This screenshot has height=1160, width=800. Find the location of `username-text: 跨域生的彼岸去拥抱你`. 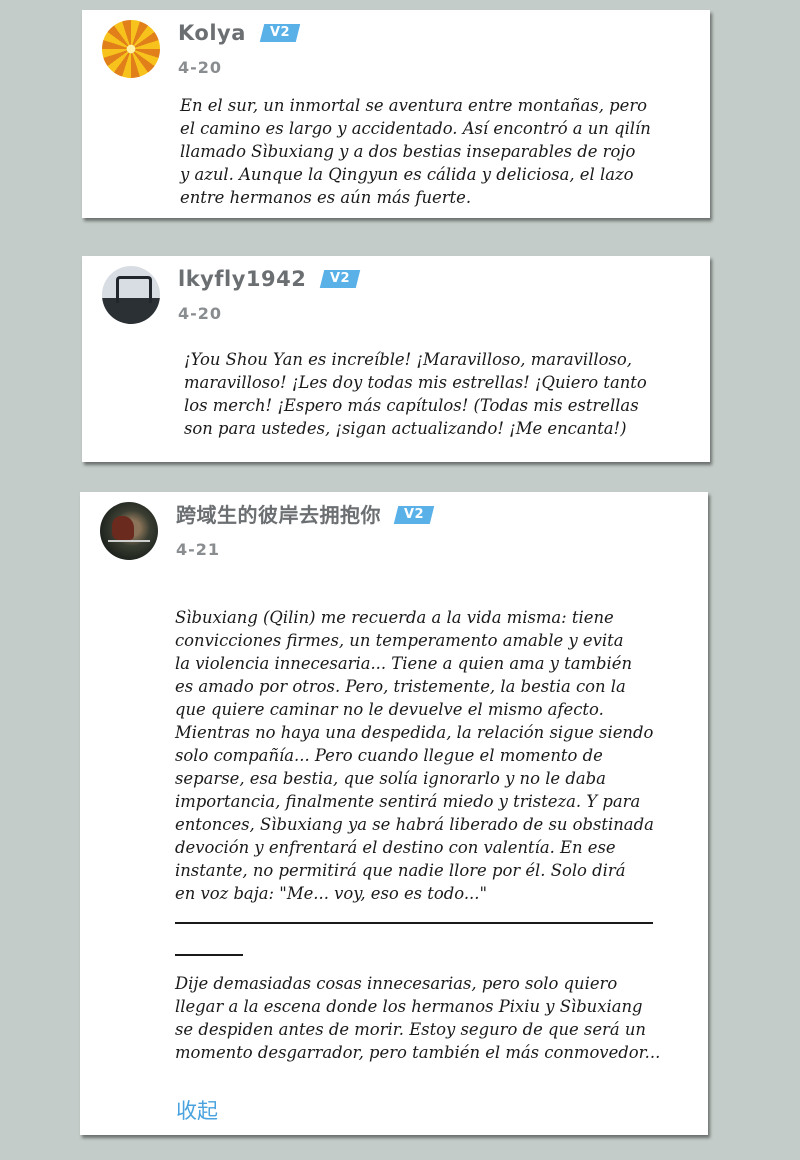

username-text: 跨域生的彼岸去拥抱你 is located at coordinates (278, 515).